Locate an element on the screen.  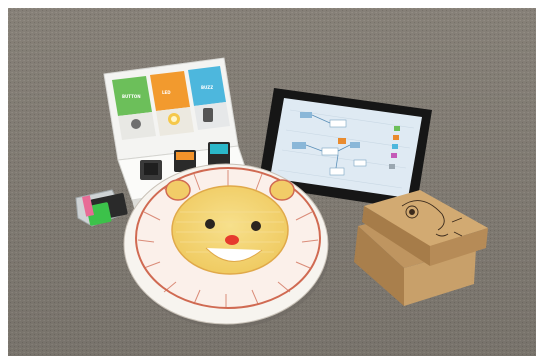
block-button is located at coordinates (151, 170).